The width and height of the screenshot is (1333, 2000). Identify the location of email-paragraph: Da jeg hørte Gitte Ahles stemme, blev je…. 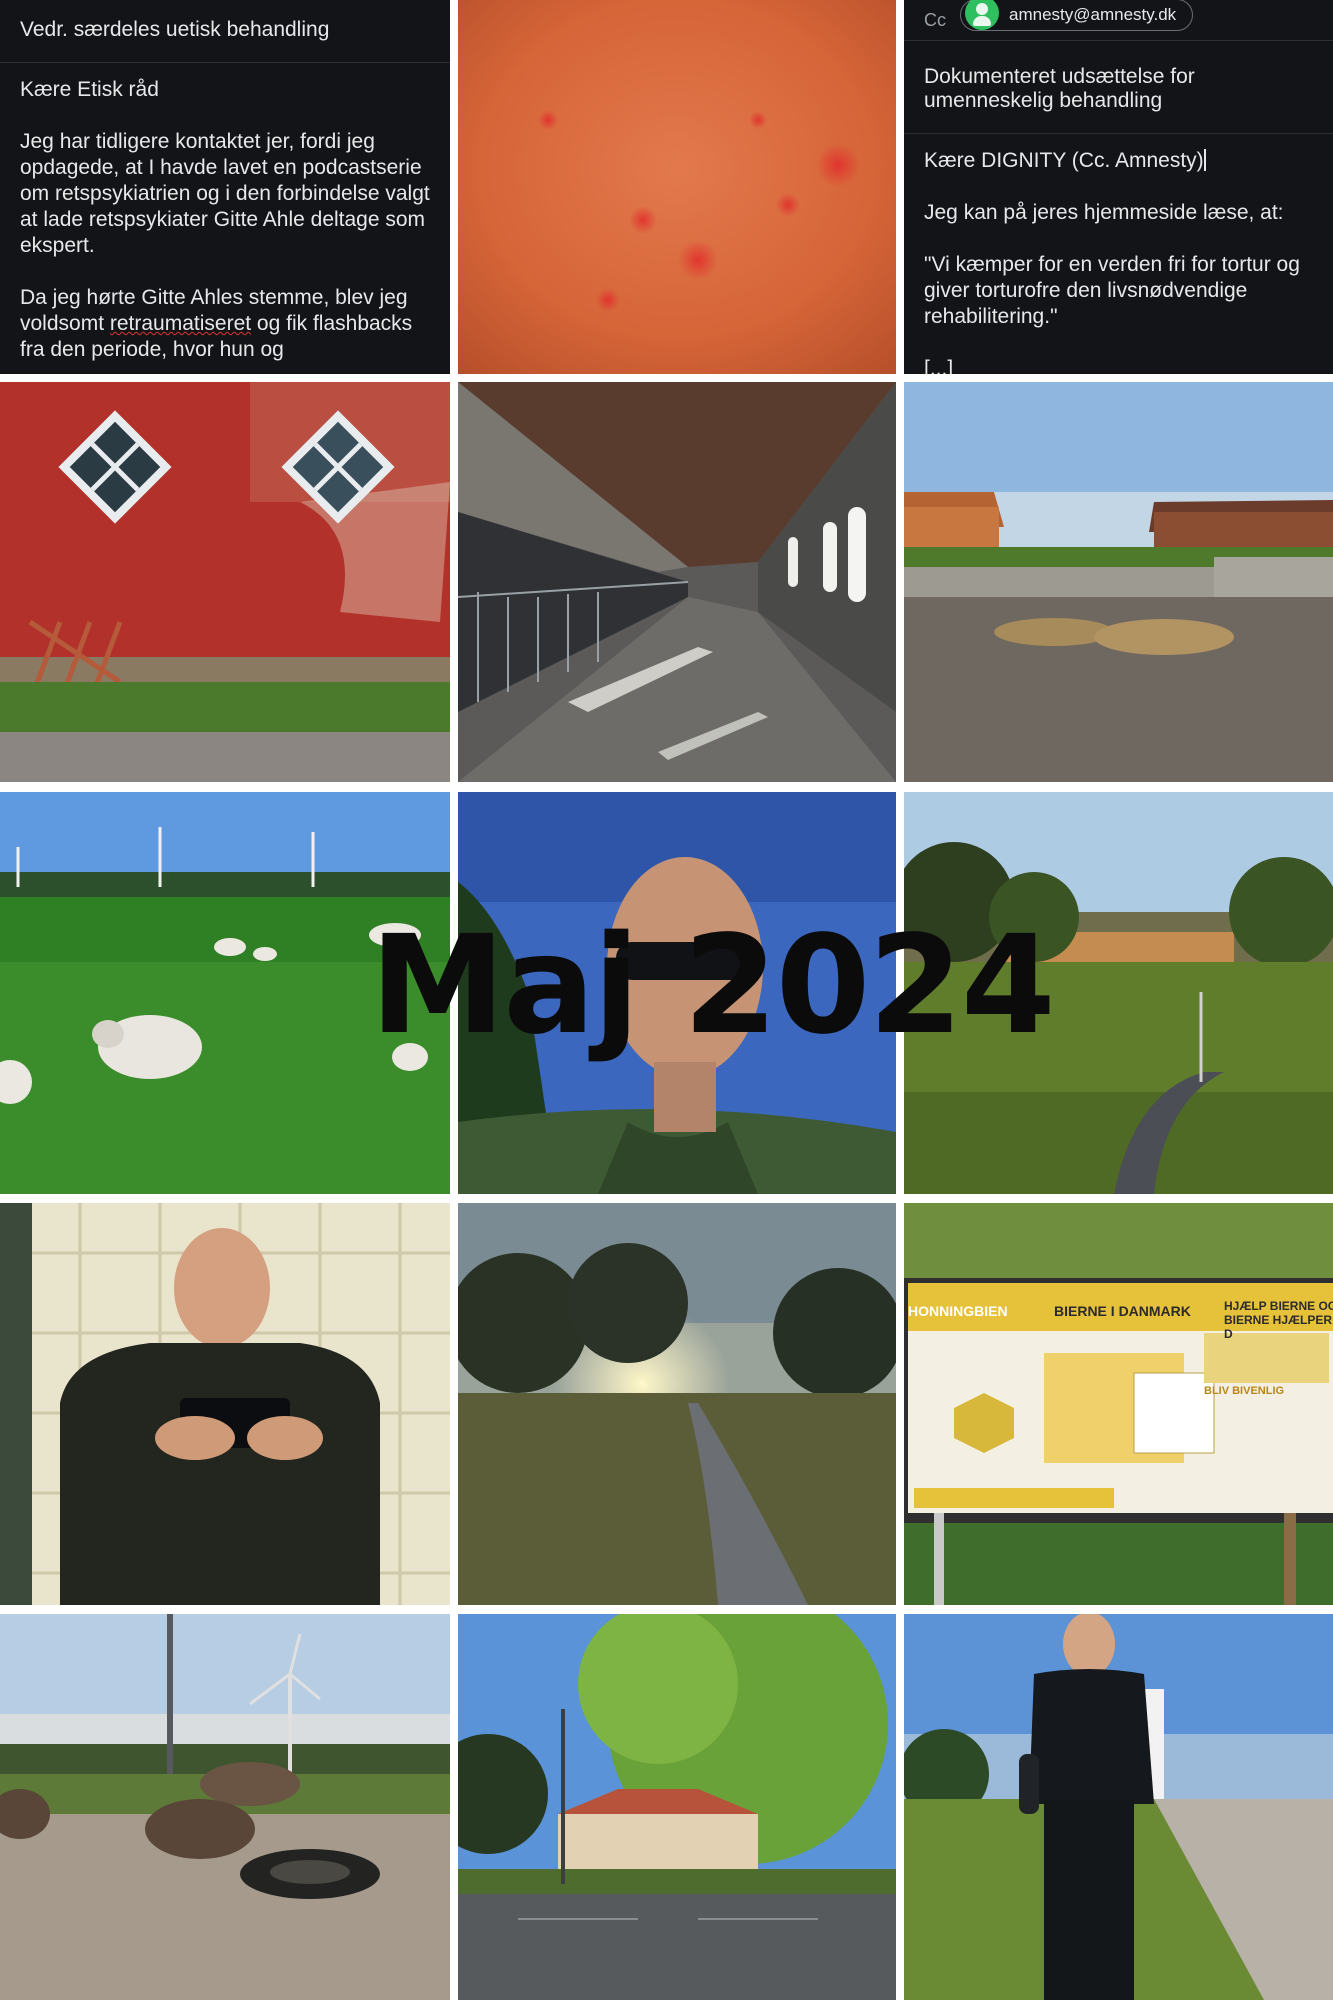
(225, 324).